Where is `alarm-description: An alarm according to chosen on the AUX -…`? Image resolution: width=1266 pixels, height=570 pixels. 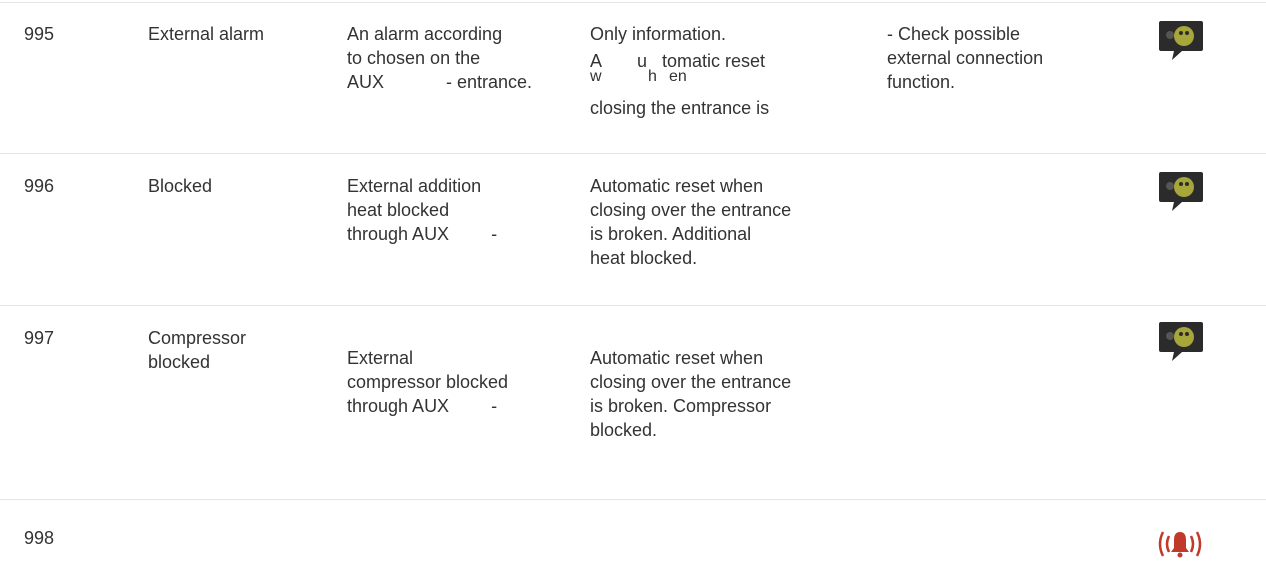 alarm-description: An alarm according to chosen on the AUX -… is located at coordinates (440, 58).